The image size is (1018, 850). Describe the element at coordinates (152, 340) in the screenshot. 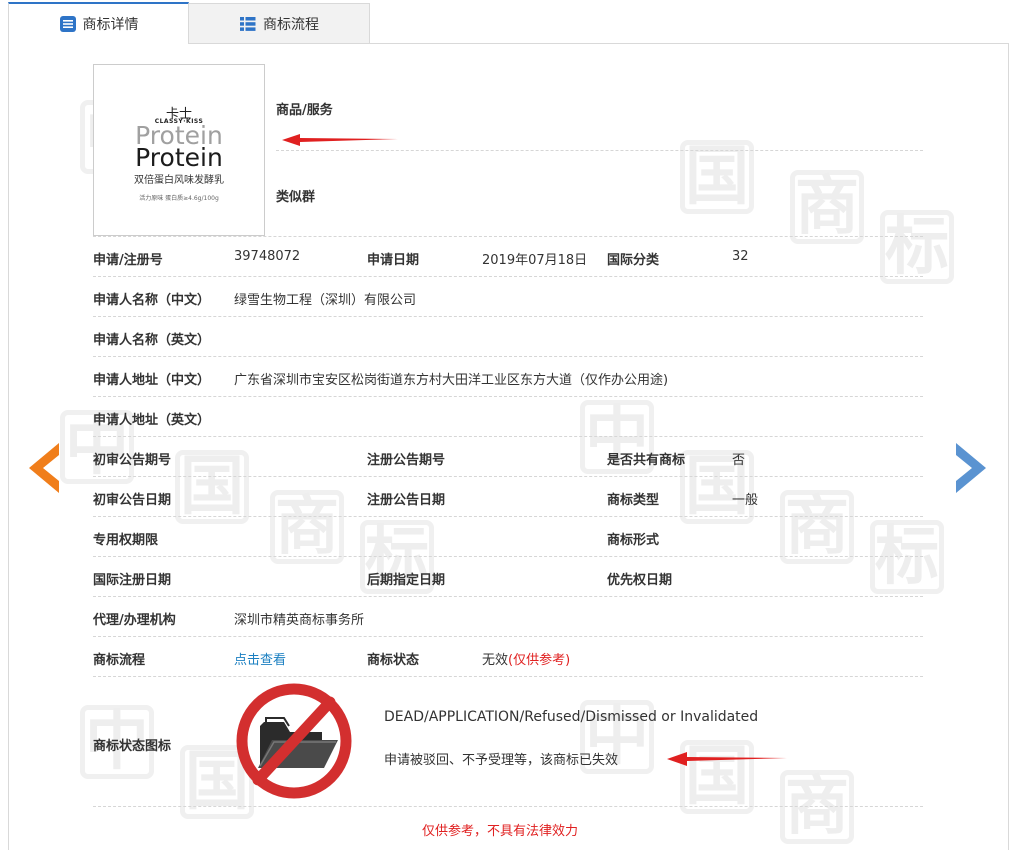

I see `applicant-en-label: 申请人名称（英文）` at that location.